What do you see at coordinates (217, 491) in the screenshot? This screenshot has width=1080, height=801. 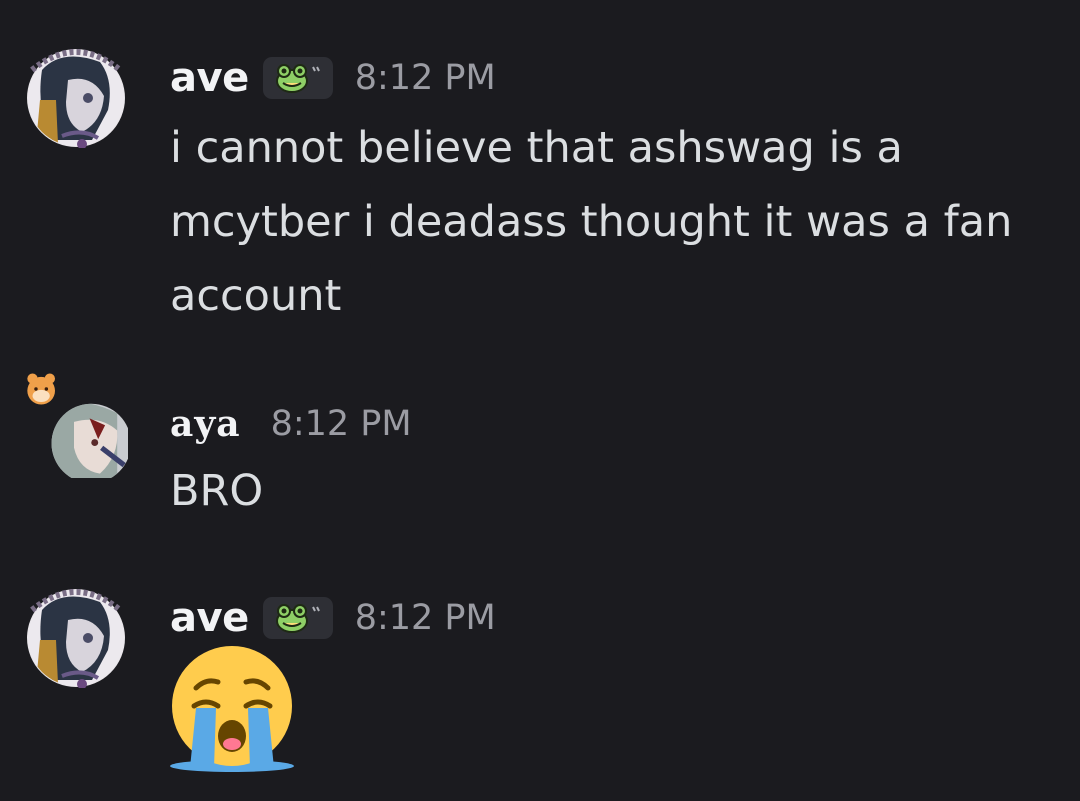 I see `message-content: BRO` at bounding box center [217, 491].